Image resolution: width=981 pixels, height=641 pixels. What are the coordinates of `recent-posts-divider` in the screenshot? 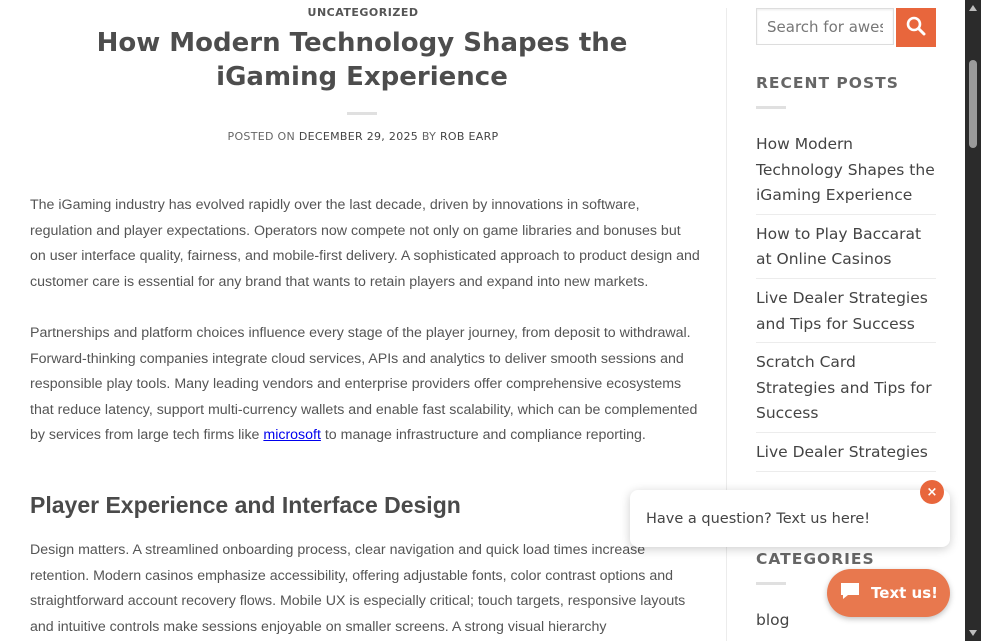 It's located at (771, 107).